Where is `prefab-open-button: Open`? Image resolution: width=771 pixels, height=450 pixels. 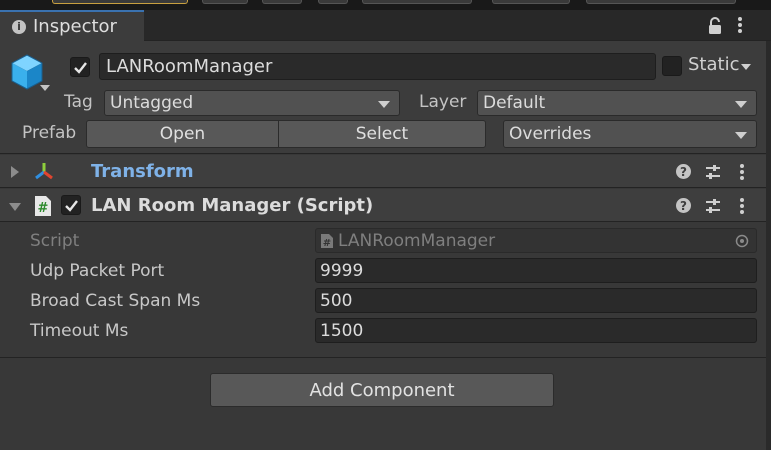 prefab-open-button: Open is located at coordinates (182, 134).